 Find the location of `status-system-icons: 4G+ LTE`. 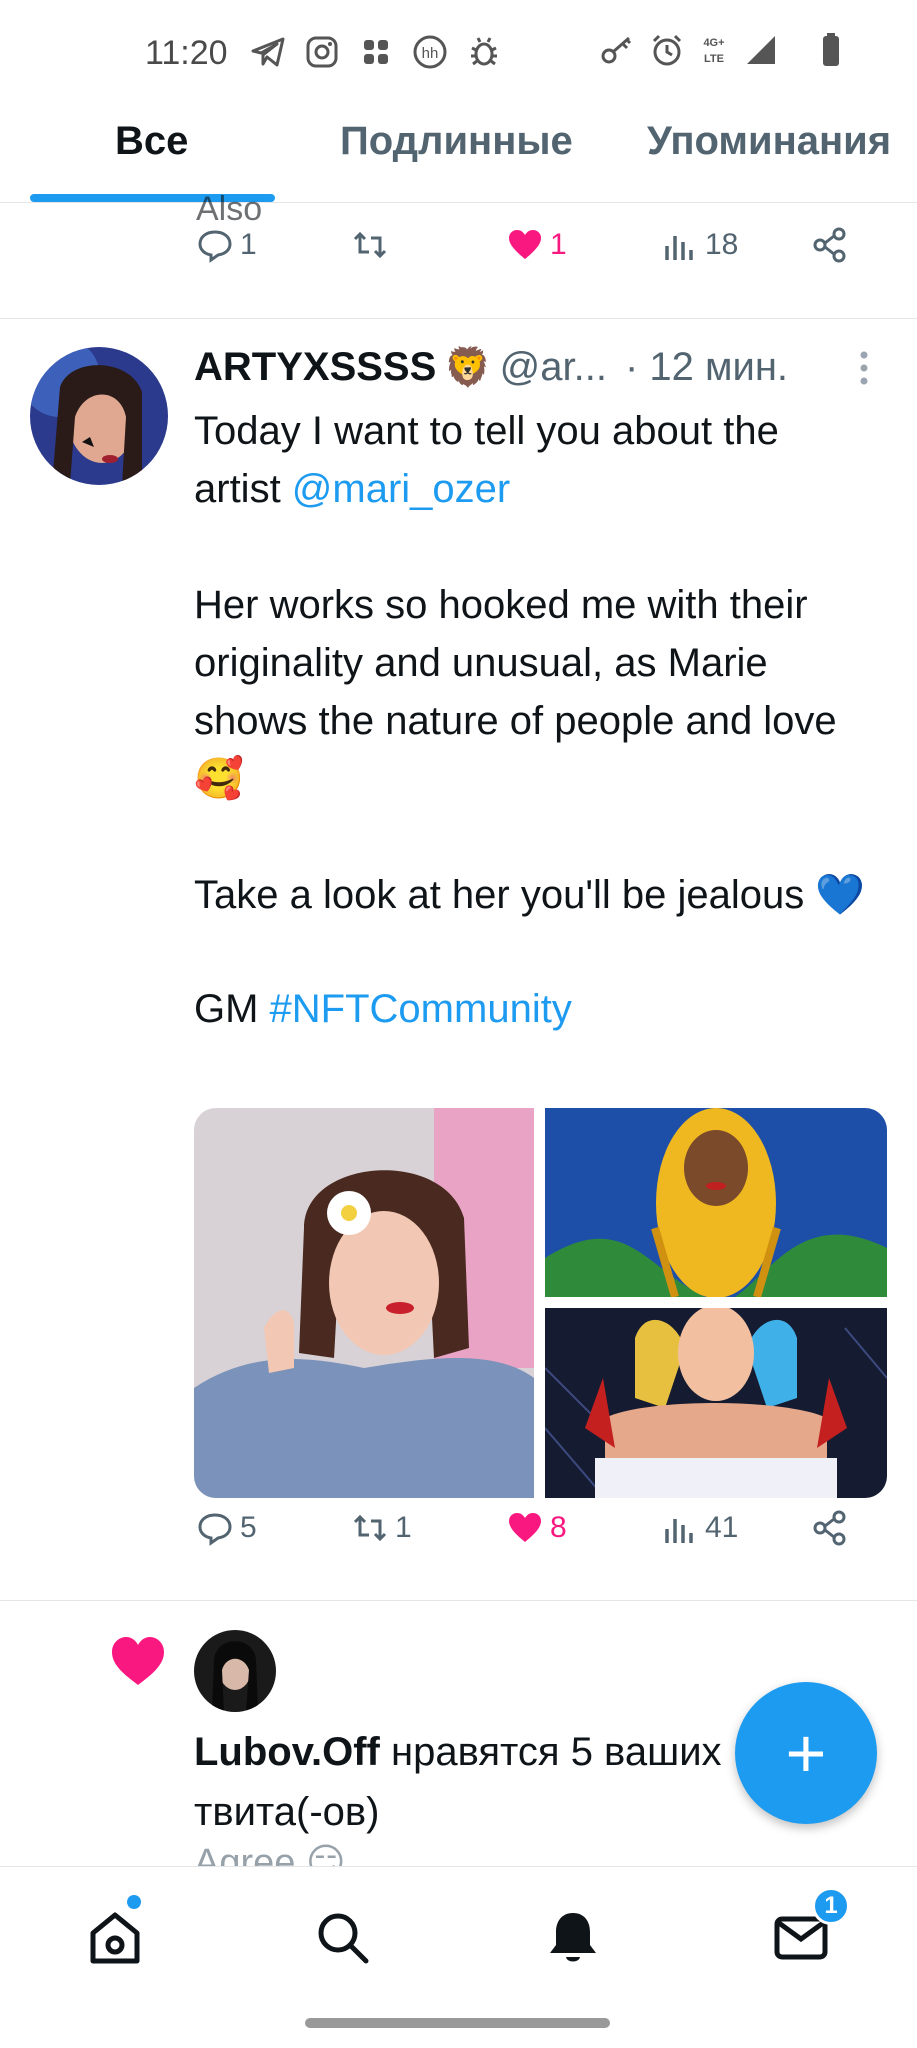

status-system-icons: 4G+ LTE is located at coordinates (724, 50).